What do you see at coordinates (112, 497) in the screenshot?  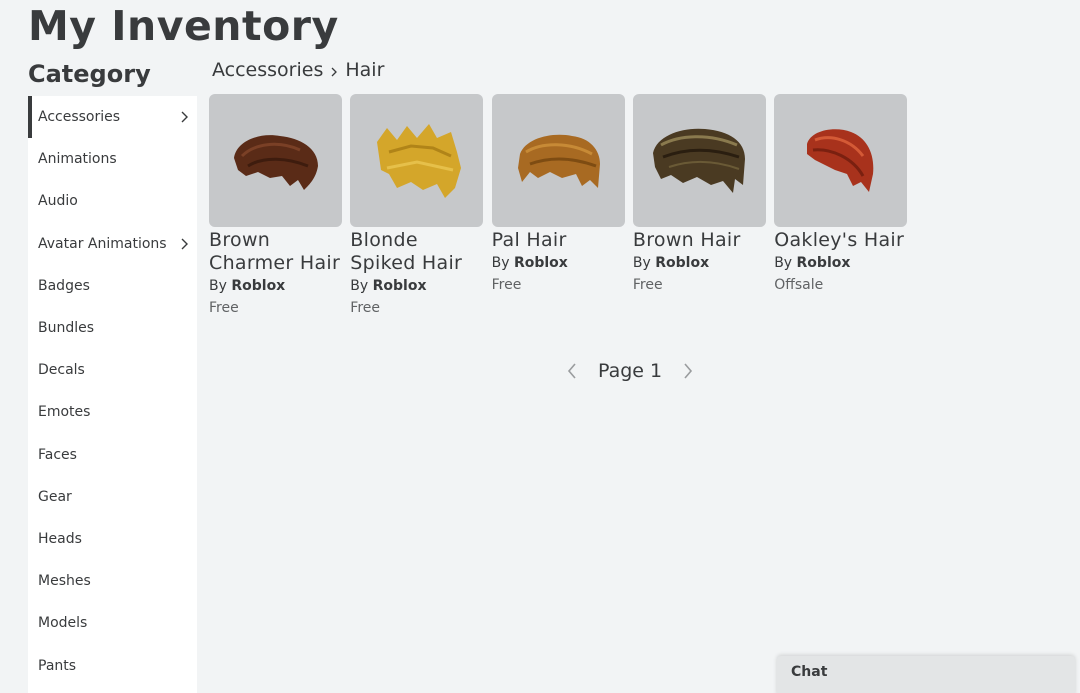 I see `sidebar-item-gear: Gear` at bounding box center [112, 497].